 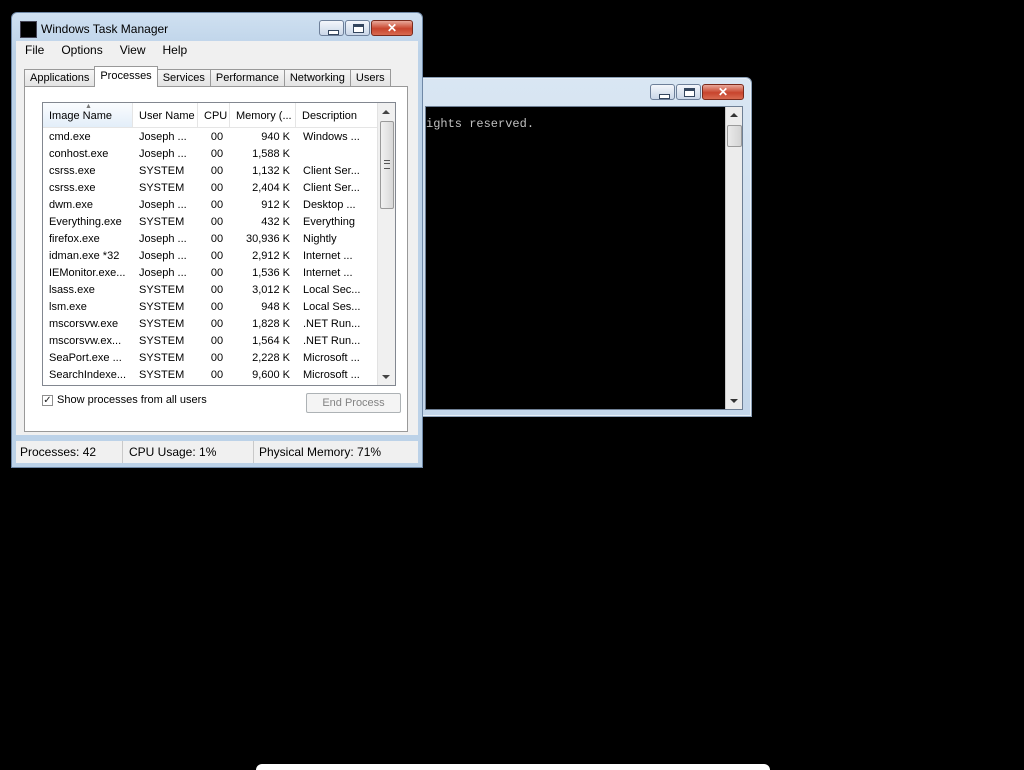 I want to click on show-all-checkbox: ✓, so click(x=47, y=400).